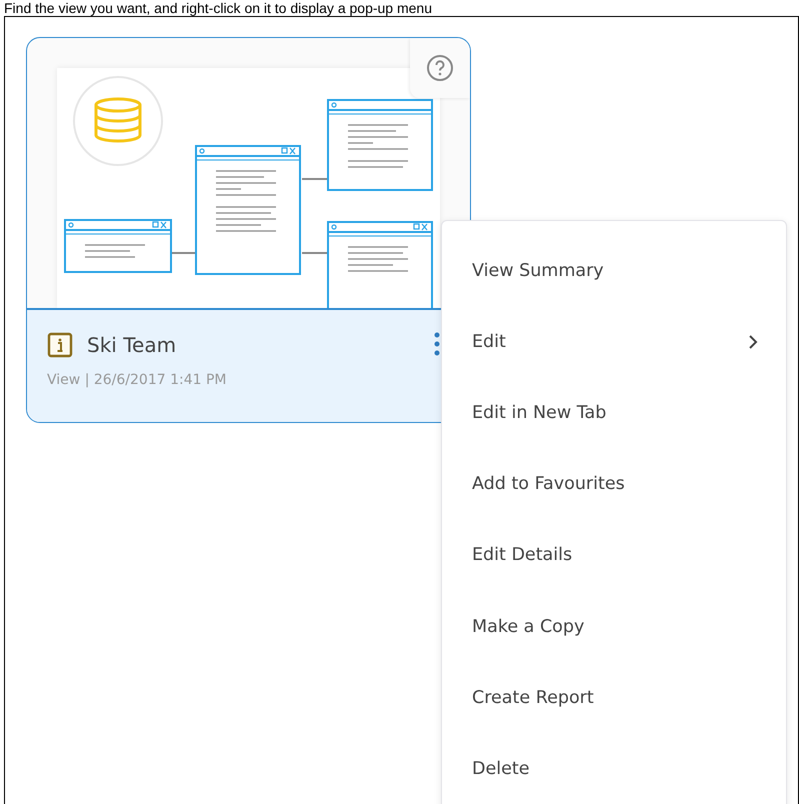  I want to click on help-button, so click(440, 68).